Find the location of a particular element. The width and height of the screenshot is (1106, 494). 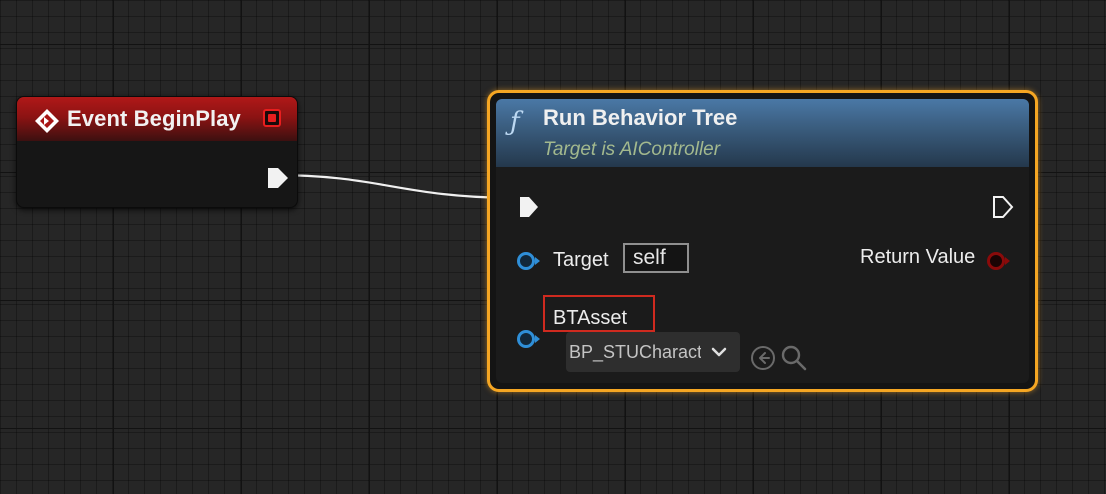

chevron-down-icon is located at coordinates (719, 352).